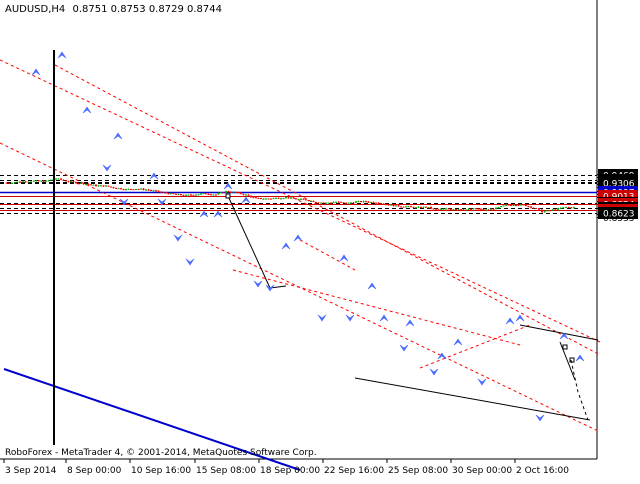  Describe the element at coordinates (418, 471) in the screenshot. I see `time-tick-label-6: 25 Sep 08:00` at that location.